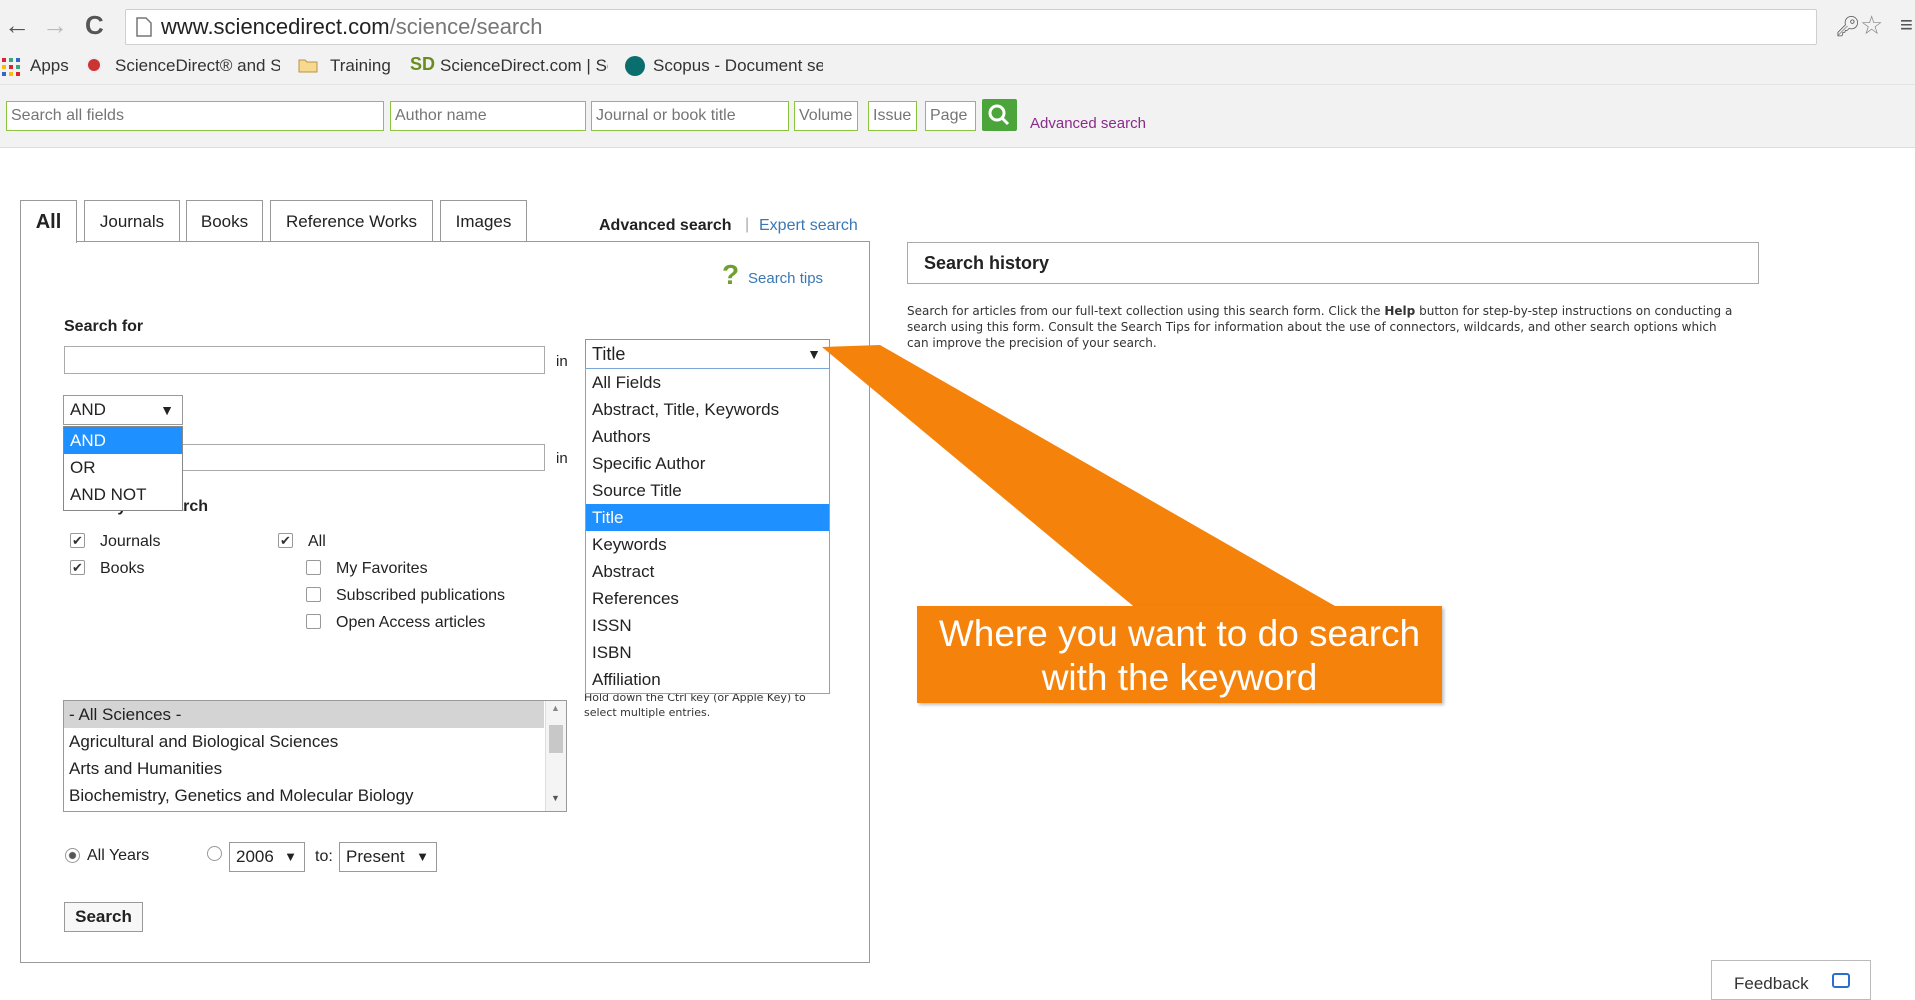  I want to click on chat-bubble-icon, so click(1841, 980).